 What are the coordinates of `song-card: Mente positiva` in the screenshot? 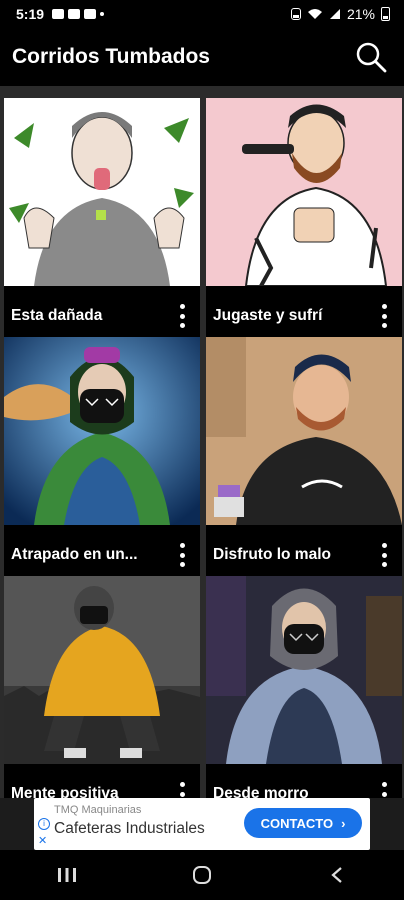 It's located at (102, 687).